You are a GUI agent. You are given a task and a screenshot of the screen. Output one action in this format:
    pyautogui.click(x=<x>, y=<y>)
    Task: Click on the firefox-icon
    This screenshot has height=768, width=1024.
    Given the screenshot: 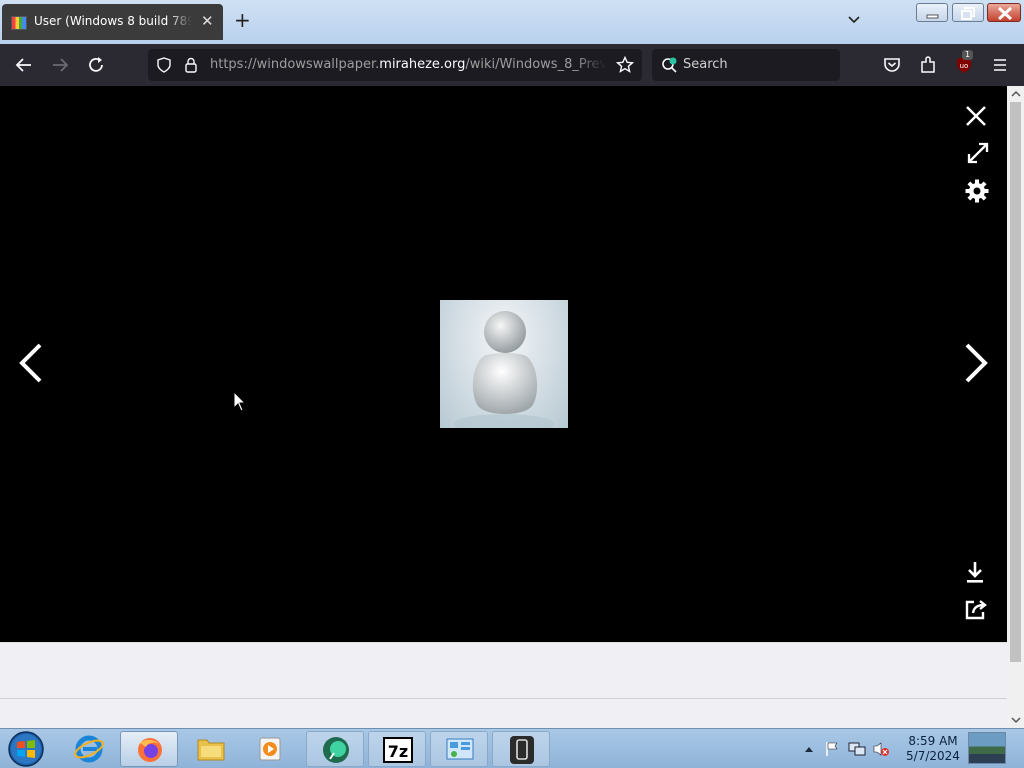 What is the action you would take?
    pyautogui.click(x=150, y=750)
    